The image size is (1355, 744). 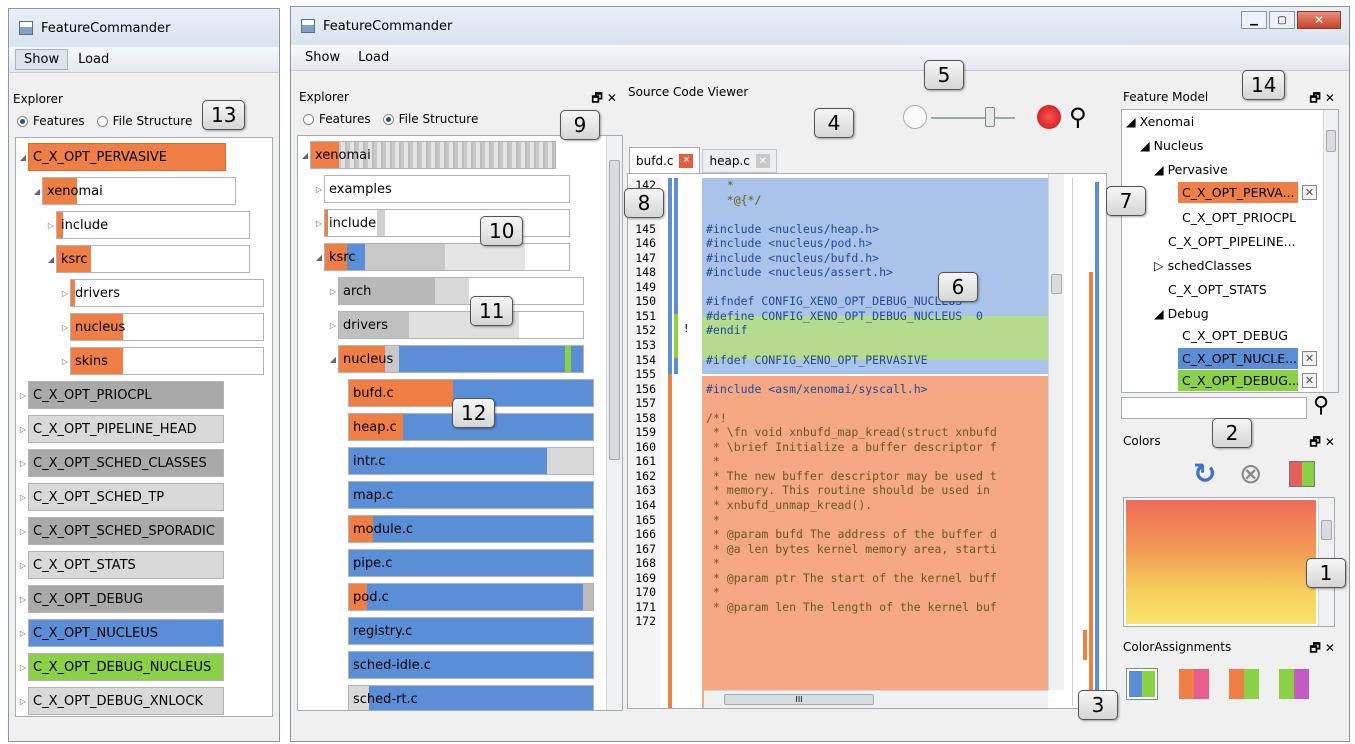 I want to click on fm-item: C_X_OPT_NUCLE... ✕, so click(x=1247, y=358).